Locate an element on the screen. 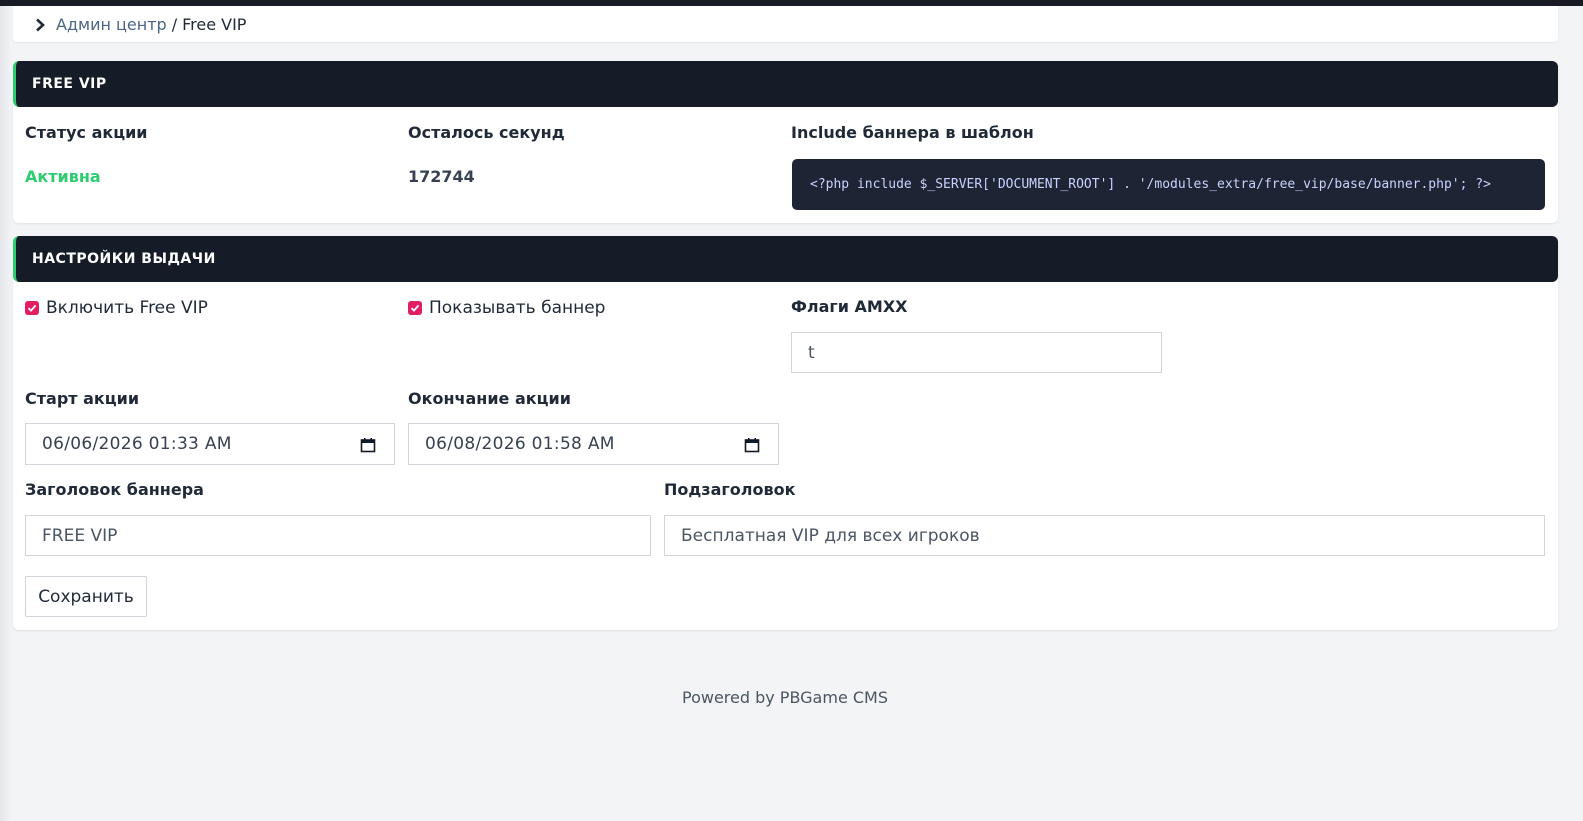 The height and width of the screenshot is (821, 1583). enable-free-vip-checkbox: Включить Free VIP is located at coordinates (116, 308).